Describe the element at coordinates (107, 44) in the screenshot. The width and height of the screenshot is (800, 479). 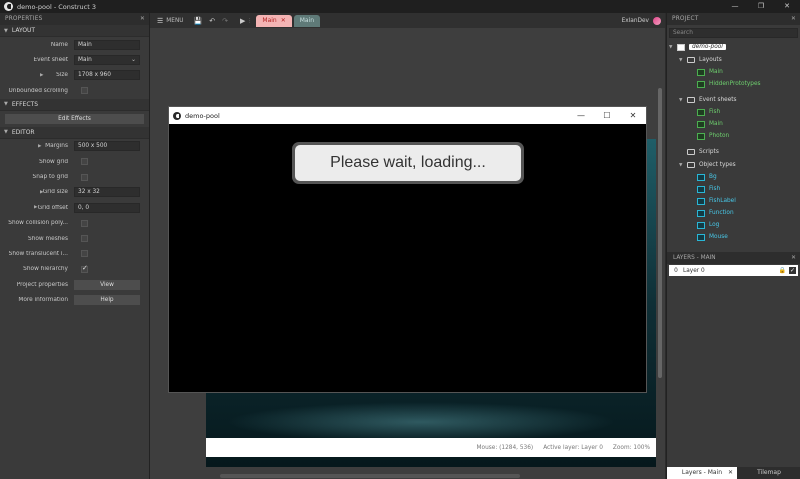
I see `name-field: Main` at that location.